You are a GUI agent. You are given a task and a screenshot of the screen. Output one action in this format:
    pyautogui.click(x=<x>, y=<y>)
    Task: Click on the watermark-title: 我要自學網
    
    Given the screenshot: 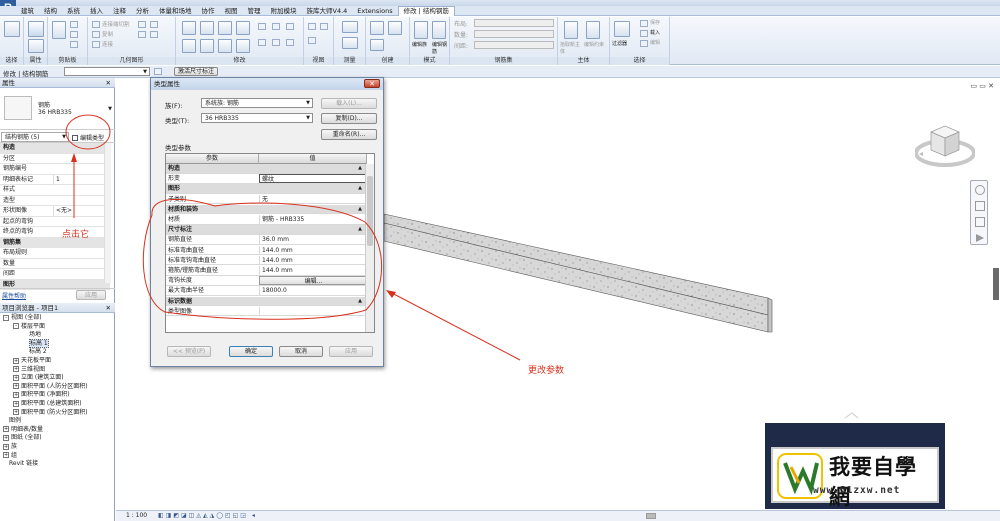 What is the action you would take?
    pyautogui.click(x=873, y=481)
    